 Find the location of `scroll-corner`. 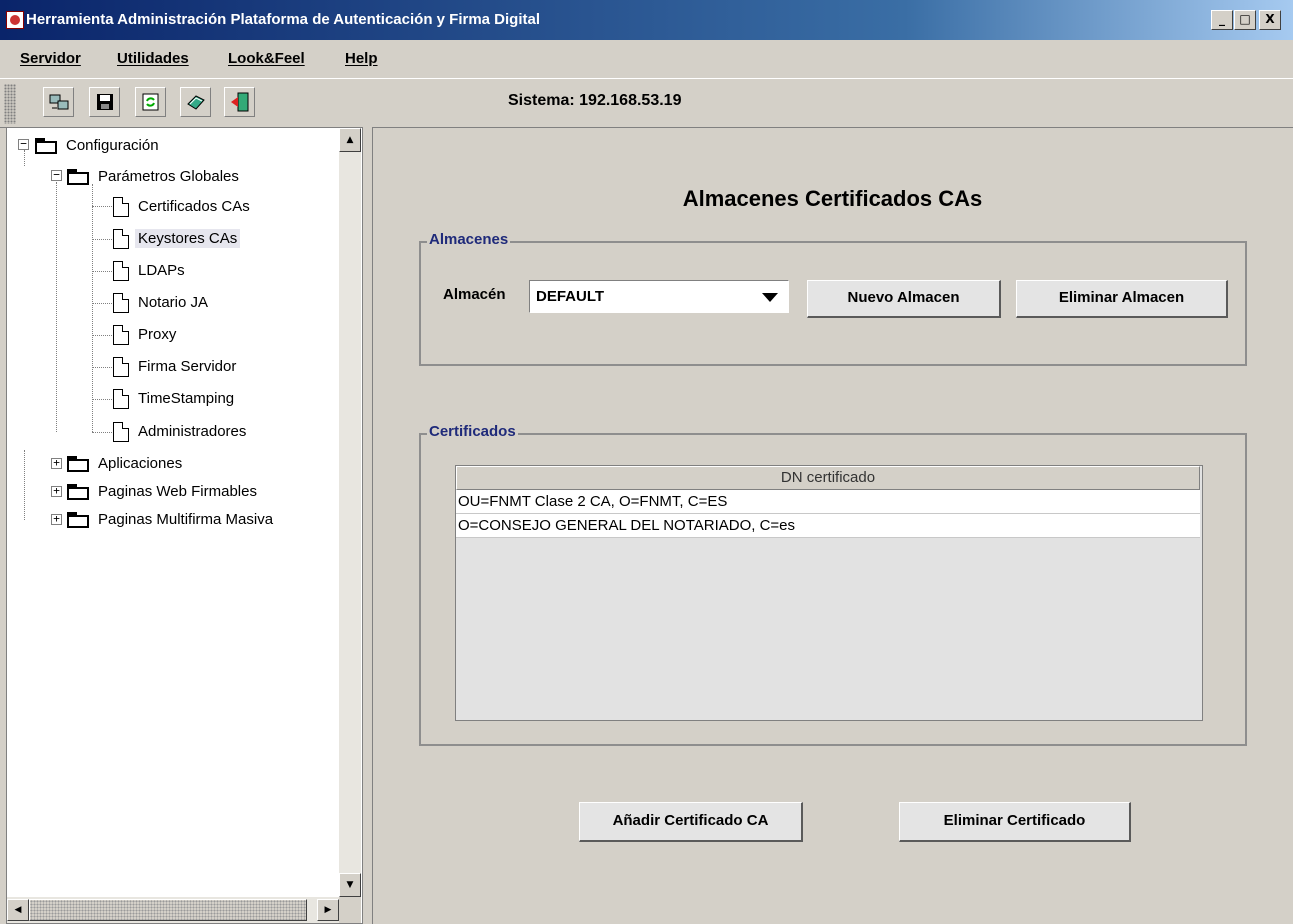

scroll-corner is located at coordinates (350, 910).